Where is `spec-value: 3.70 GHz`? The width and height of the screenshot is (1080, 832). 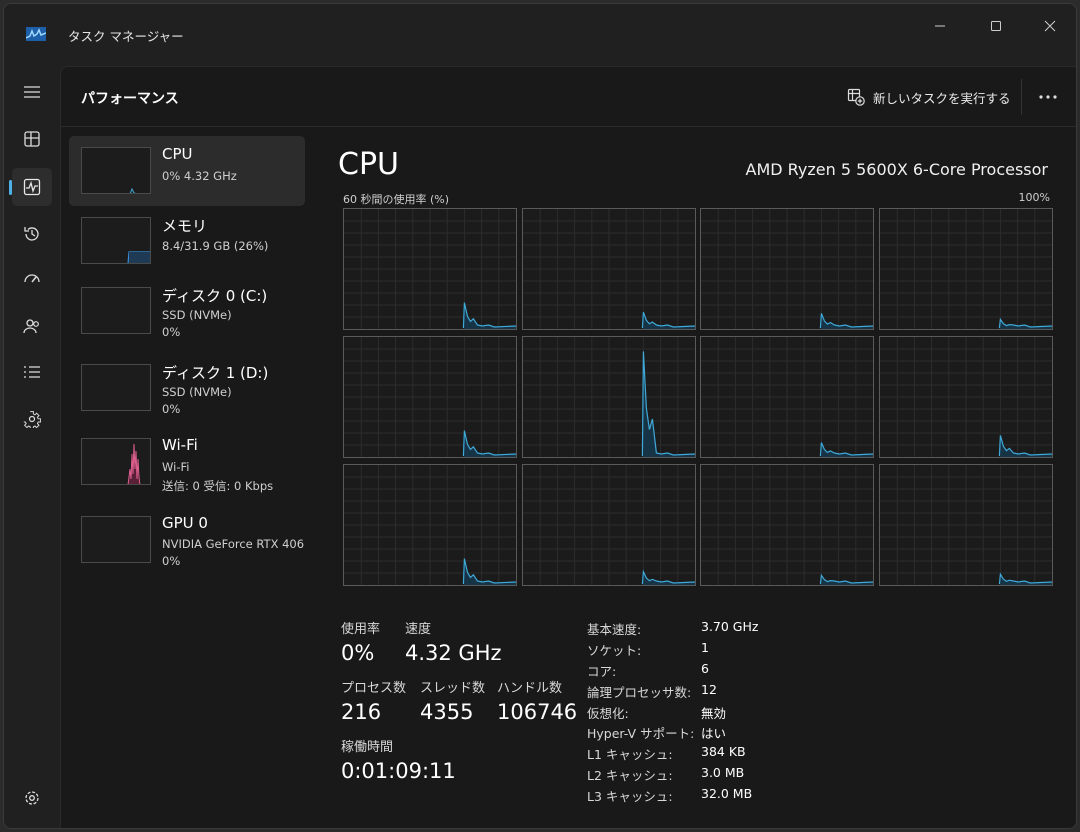
spec-value: 3.70 GHz is located at coordinates (730, 626).